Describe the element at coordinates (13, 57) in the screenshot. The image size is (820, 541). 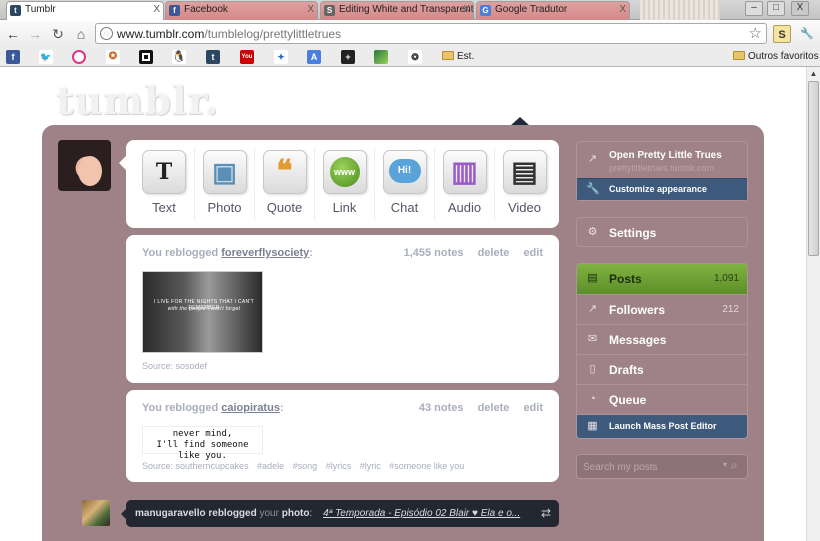
I see `facebook-bookmark-icon: f` at that location.